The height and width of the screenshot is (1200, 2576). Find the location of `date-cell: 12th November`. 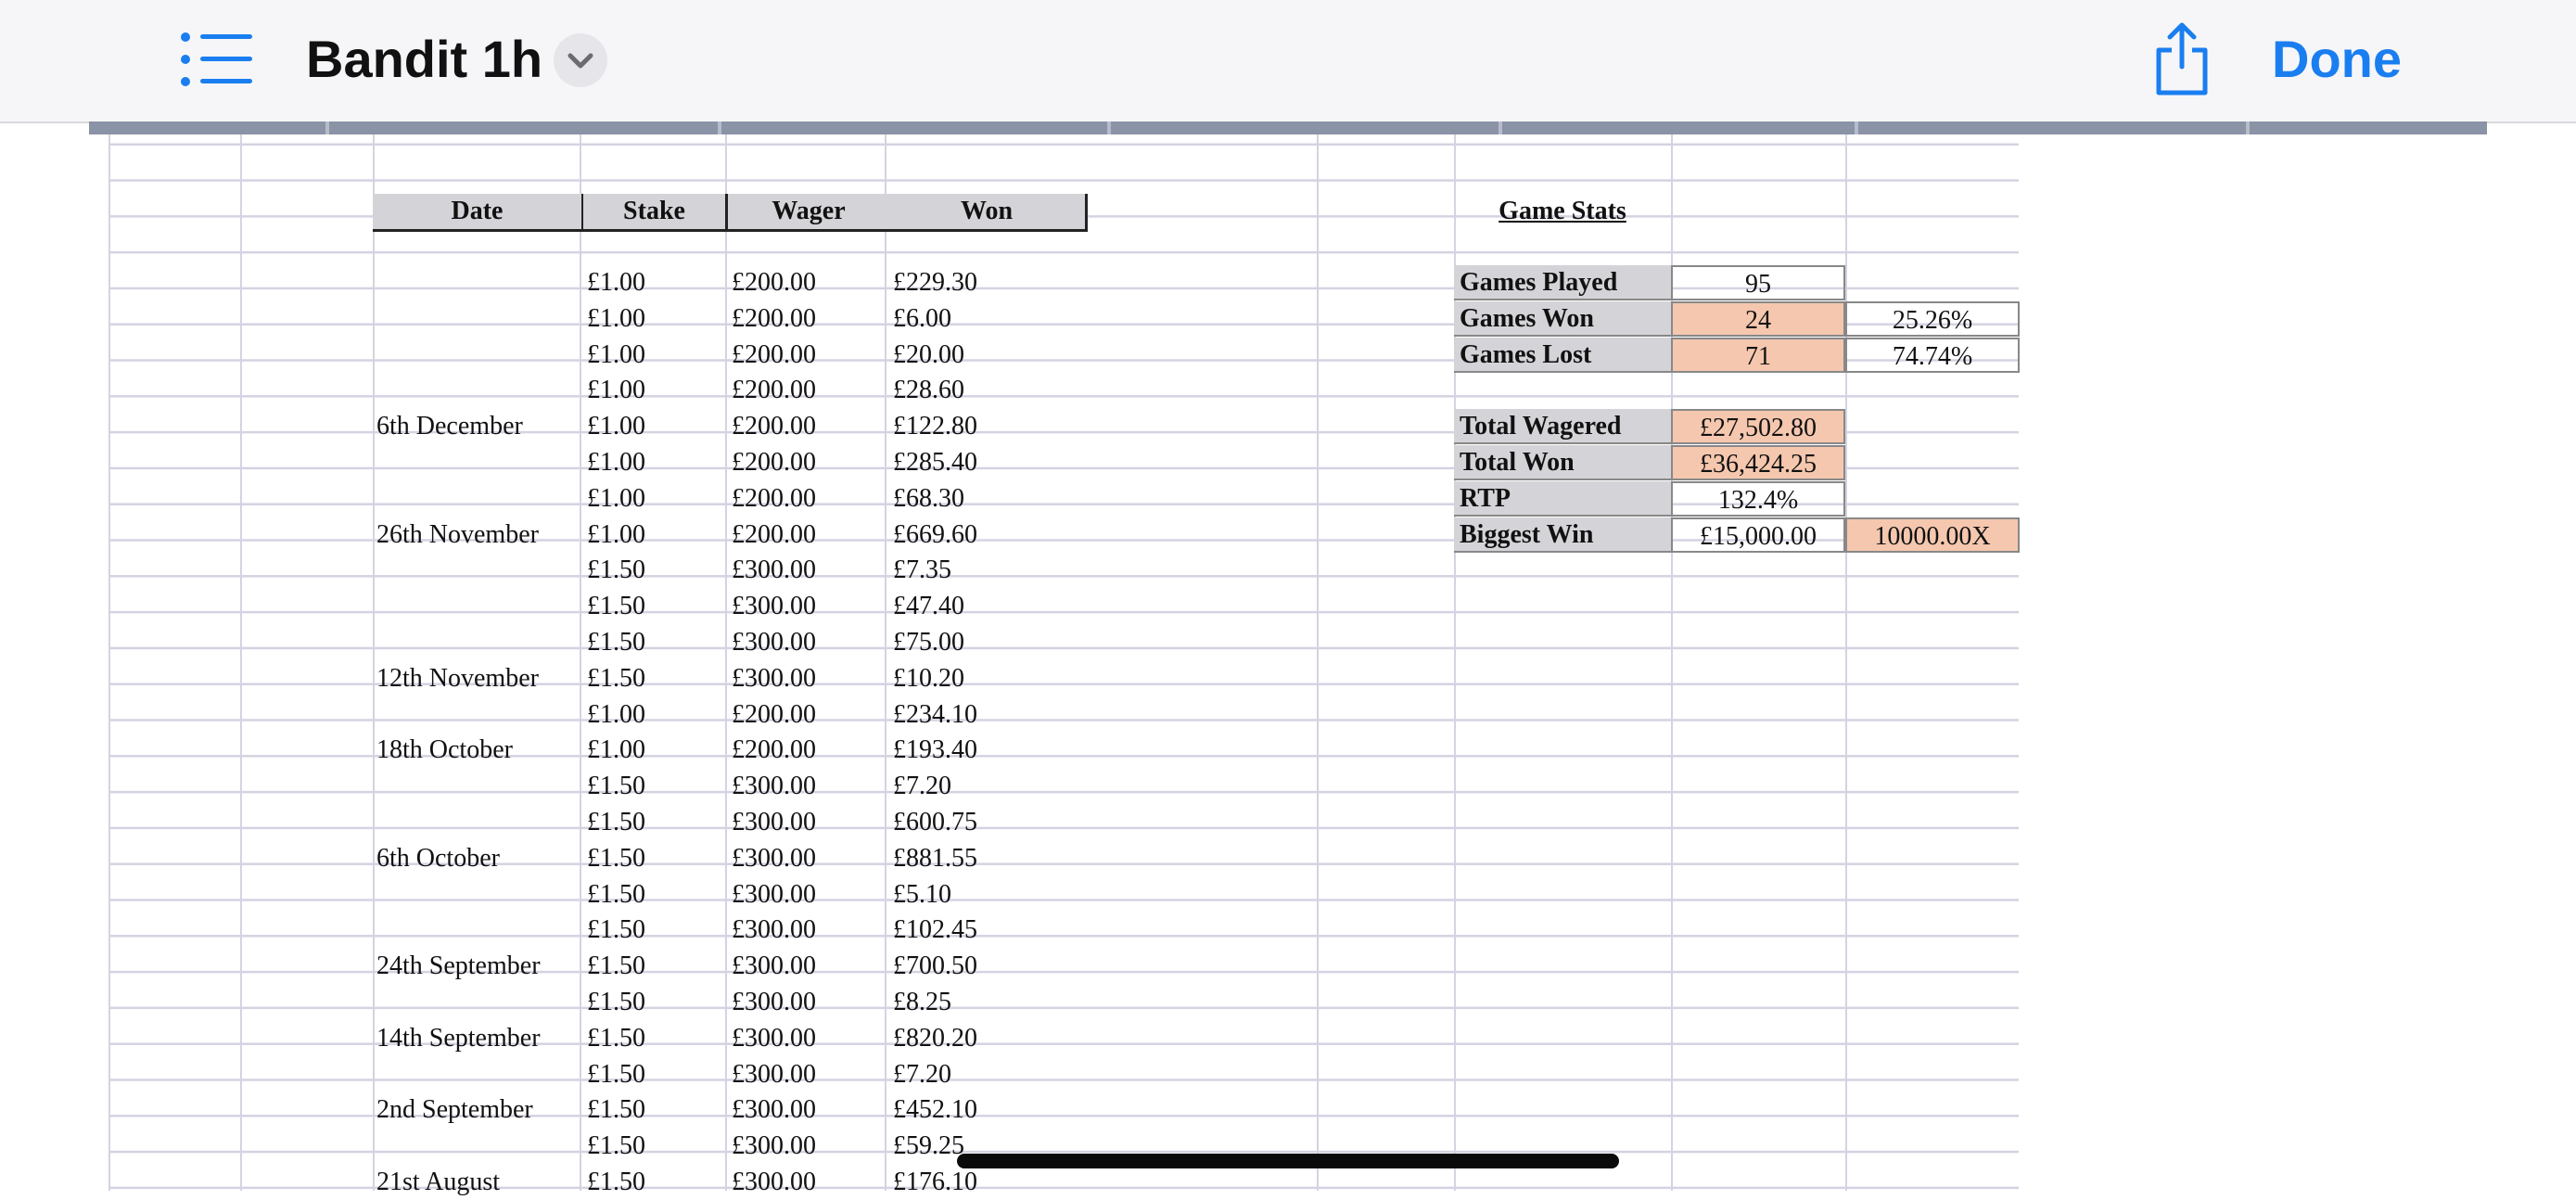

date-cell: 12th November is located at coordinates (479, 678).